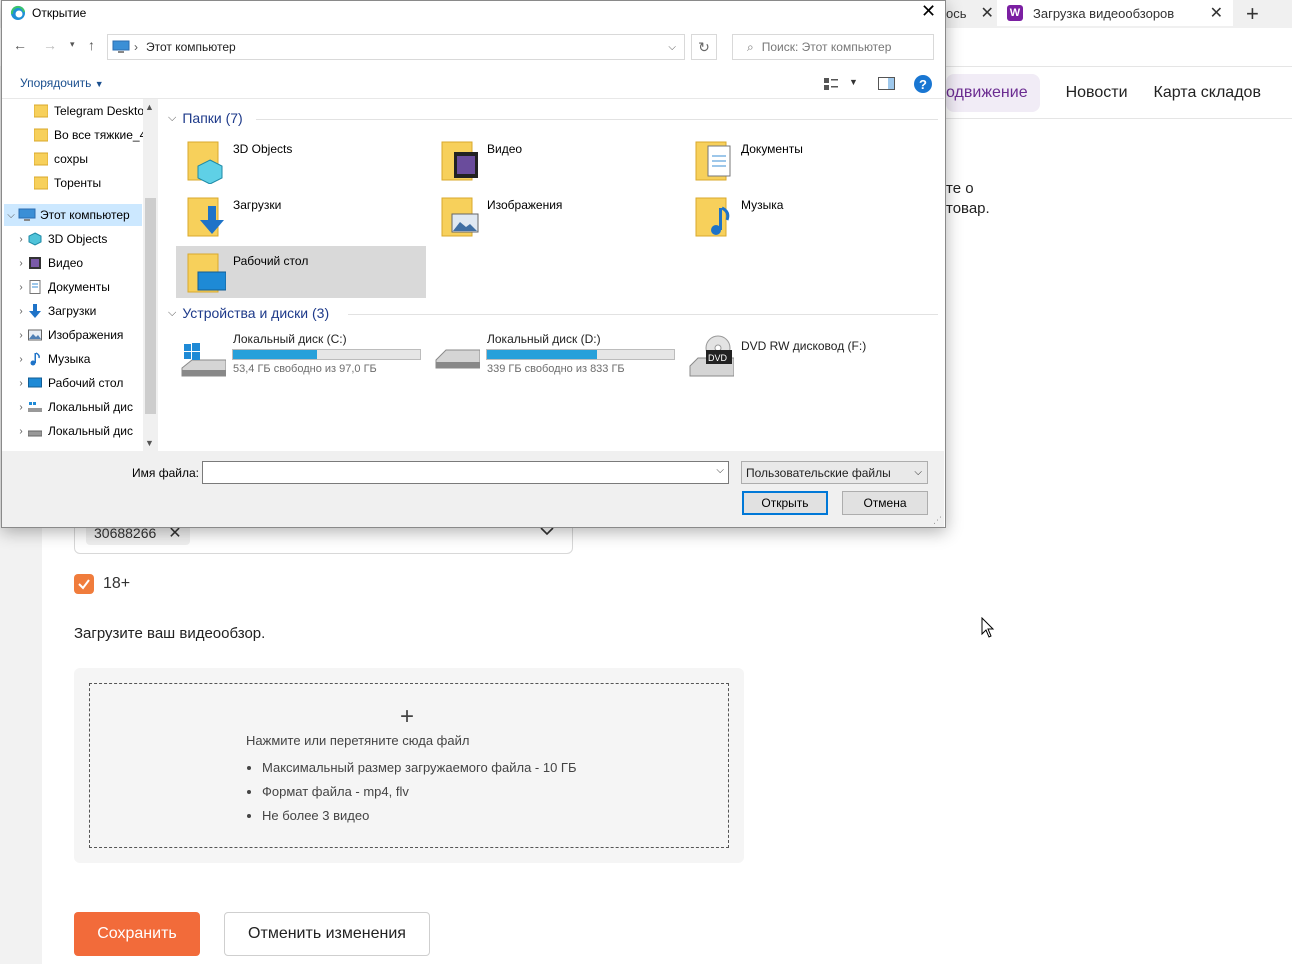 This screenshot has height=964, width=1292. What do you see at coordinates (748, 161) in the screenshot?
I see `folder-documents: Документы` at bounding box center [748, 161].